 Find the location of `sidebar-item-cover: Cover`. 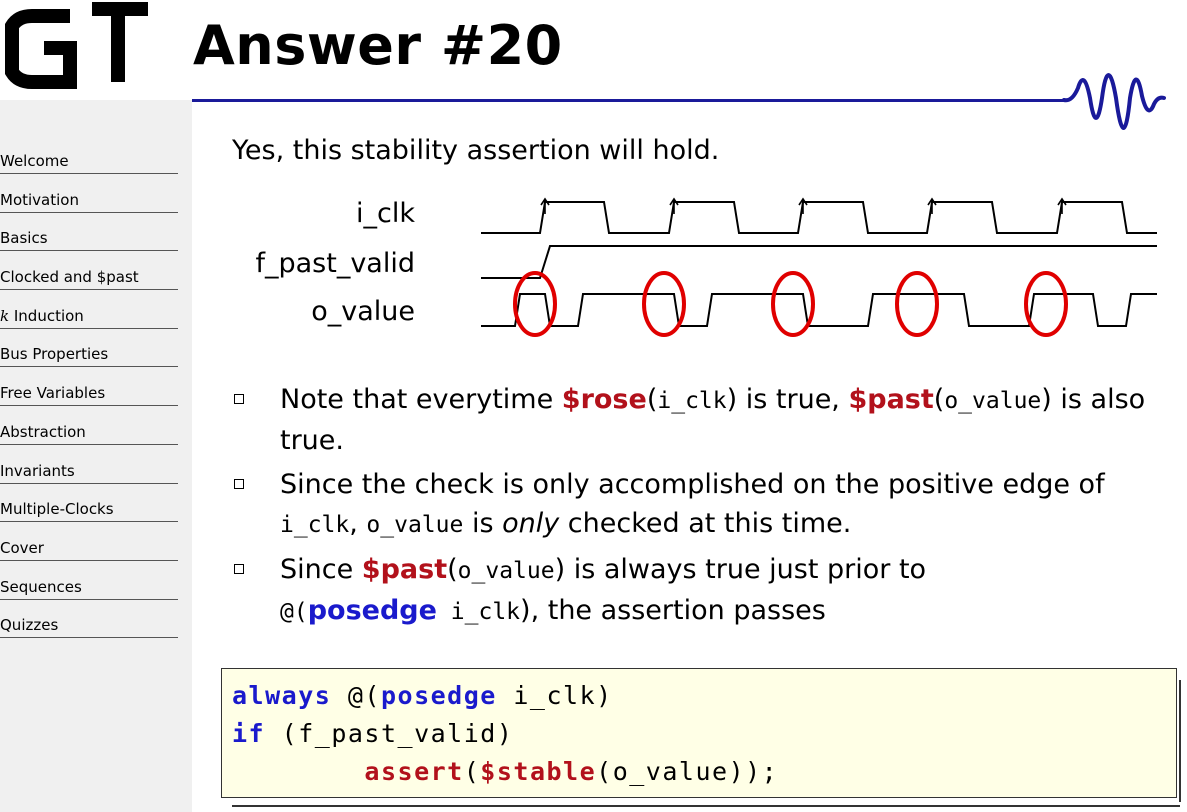

sidebar-item-cover: Cover is located at coordinates (90, 553).